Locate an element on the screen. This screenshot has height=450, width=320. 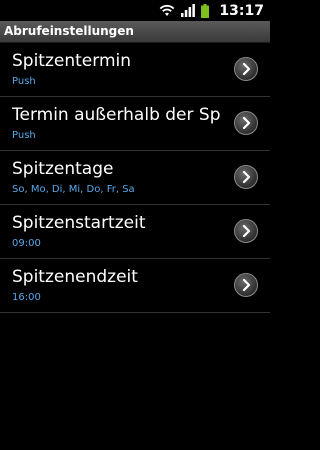
item-title: Spitzentermin is located at coordinates (71, 61).